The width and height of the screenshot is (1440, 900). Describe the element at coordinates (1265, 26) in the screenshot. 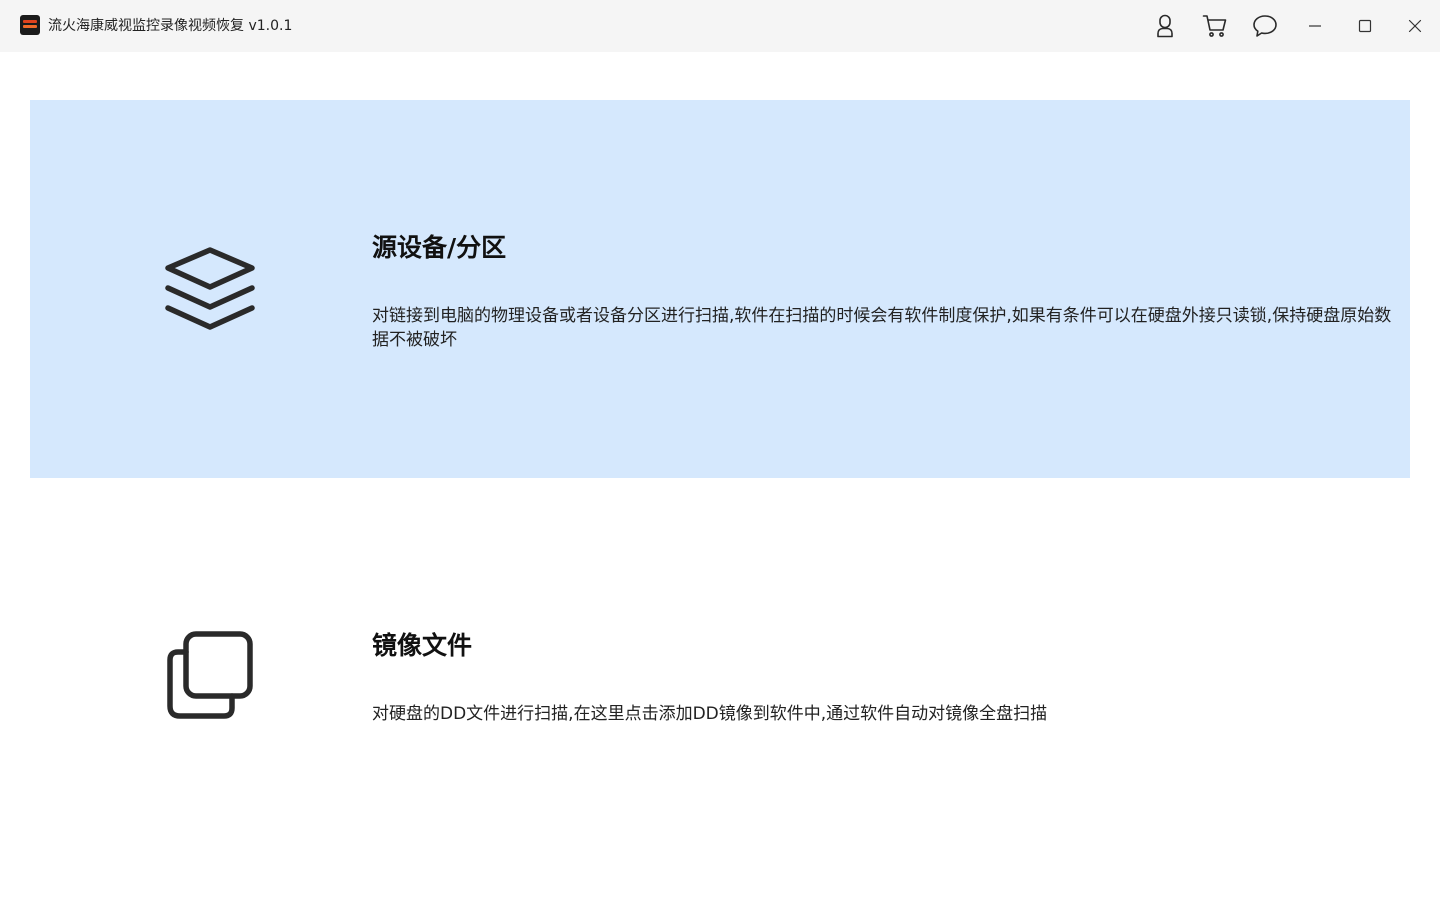

I see `chat-bubble-icon` at that location.